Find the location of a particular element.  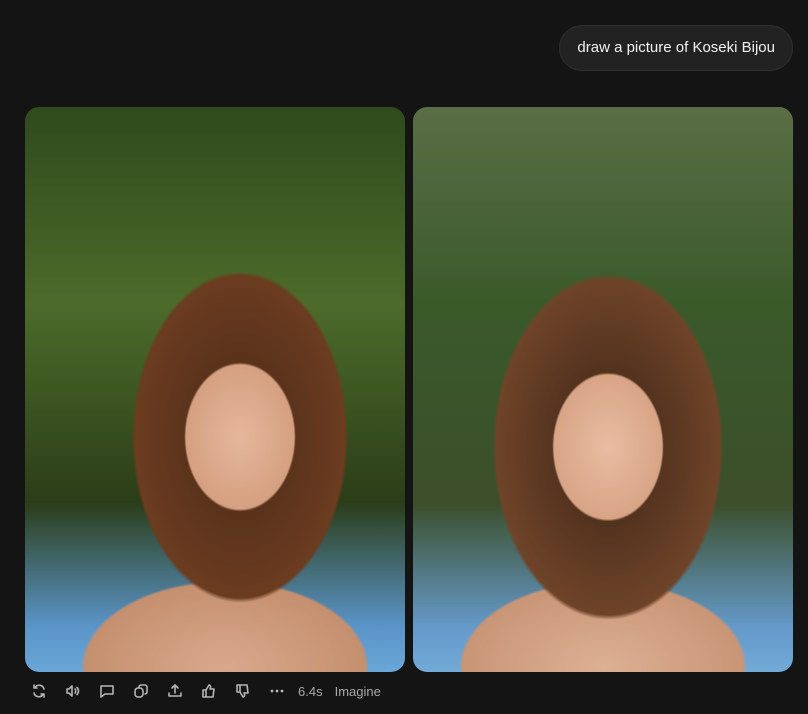

generation-time: 6.4s is located at coordinates (310, 691).